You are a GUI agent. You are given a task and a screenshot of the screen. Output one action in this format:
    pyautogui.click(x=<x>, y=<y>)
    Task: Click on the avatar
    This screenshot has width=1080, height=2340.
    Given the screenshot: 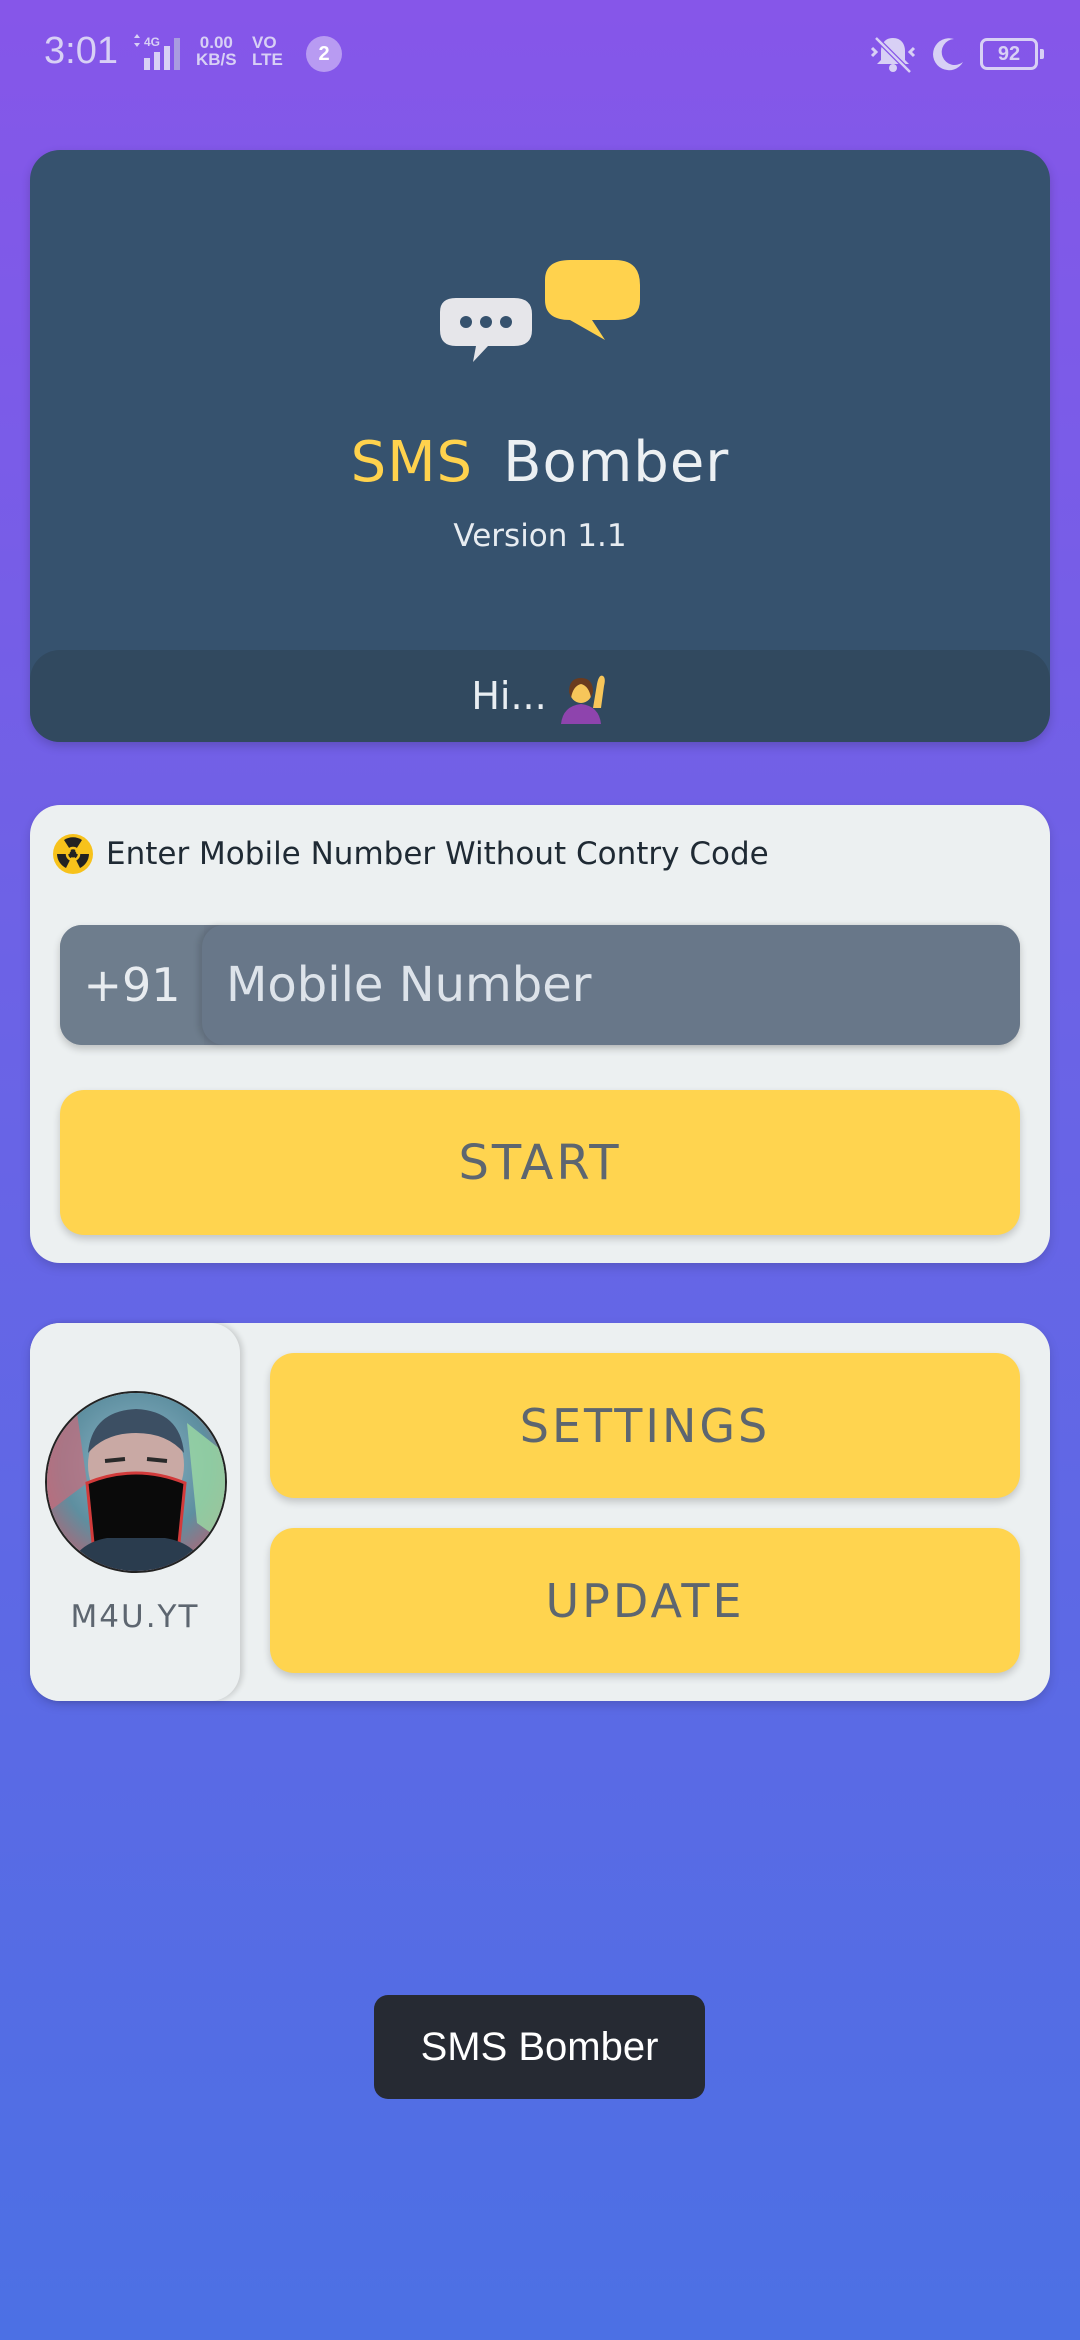 What is the action you would take?
    pyautogui.click(x=136, y=1482)
    